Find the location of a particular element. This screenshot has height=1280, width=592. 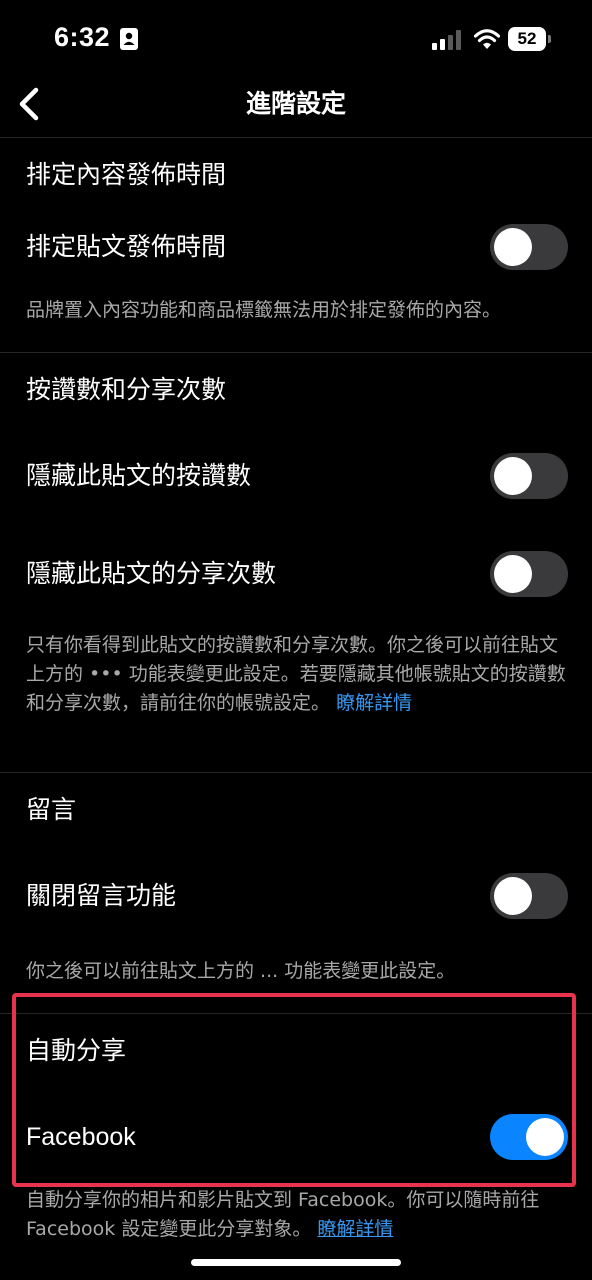

likes-learn-more-link: 瞭解詳情 is located at coordinates (374, 703).